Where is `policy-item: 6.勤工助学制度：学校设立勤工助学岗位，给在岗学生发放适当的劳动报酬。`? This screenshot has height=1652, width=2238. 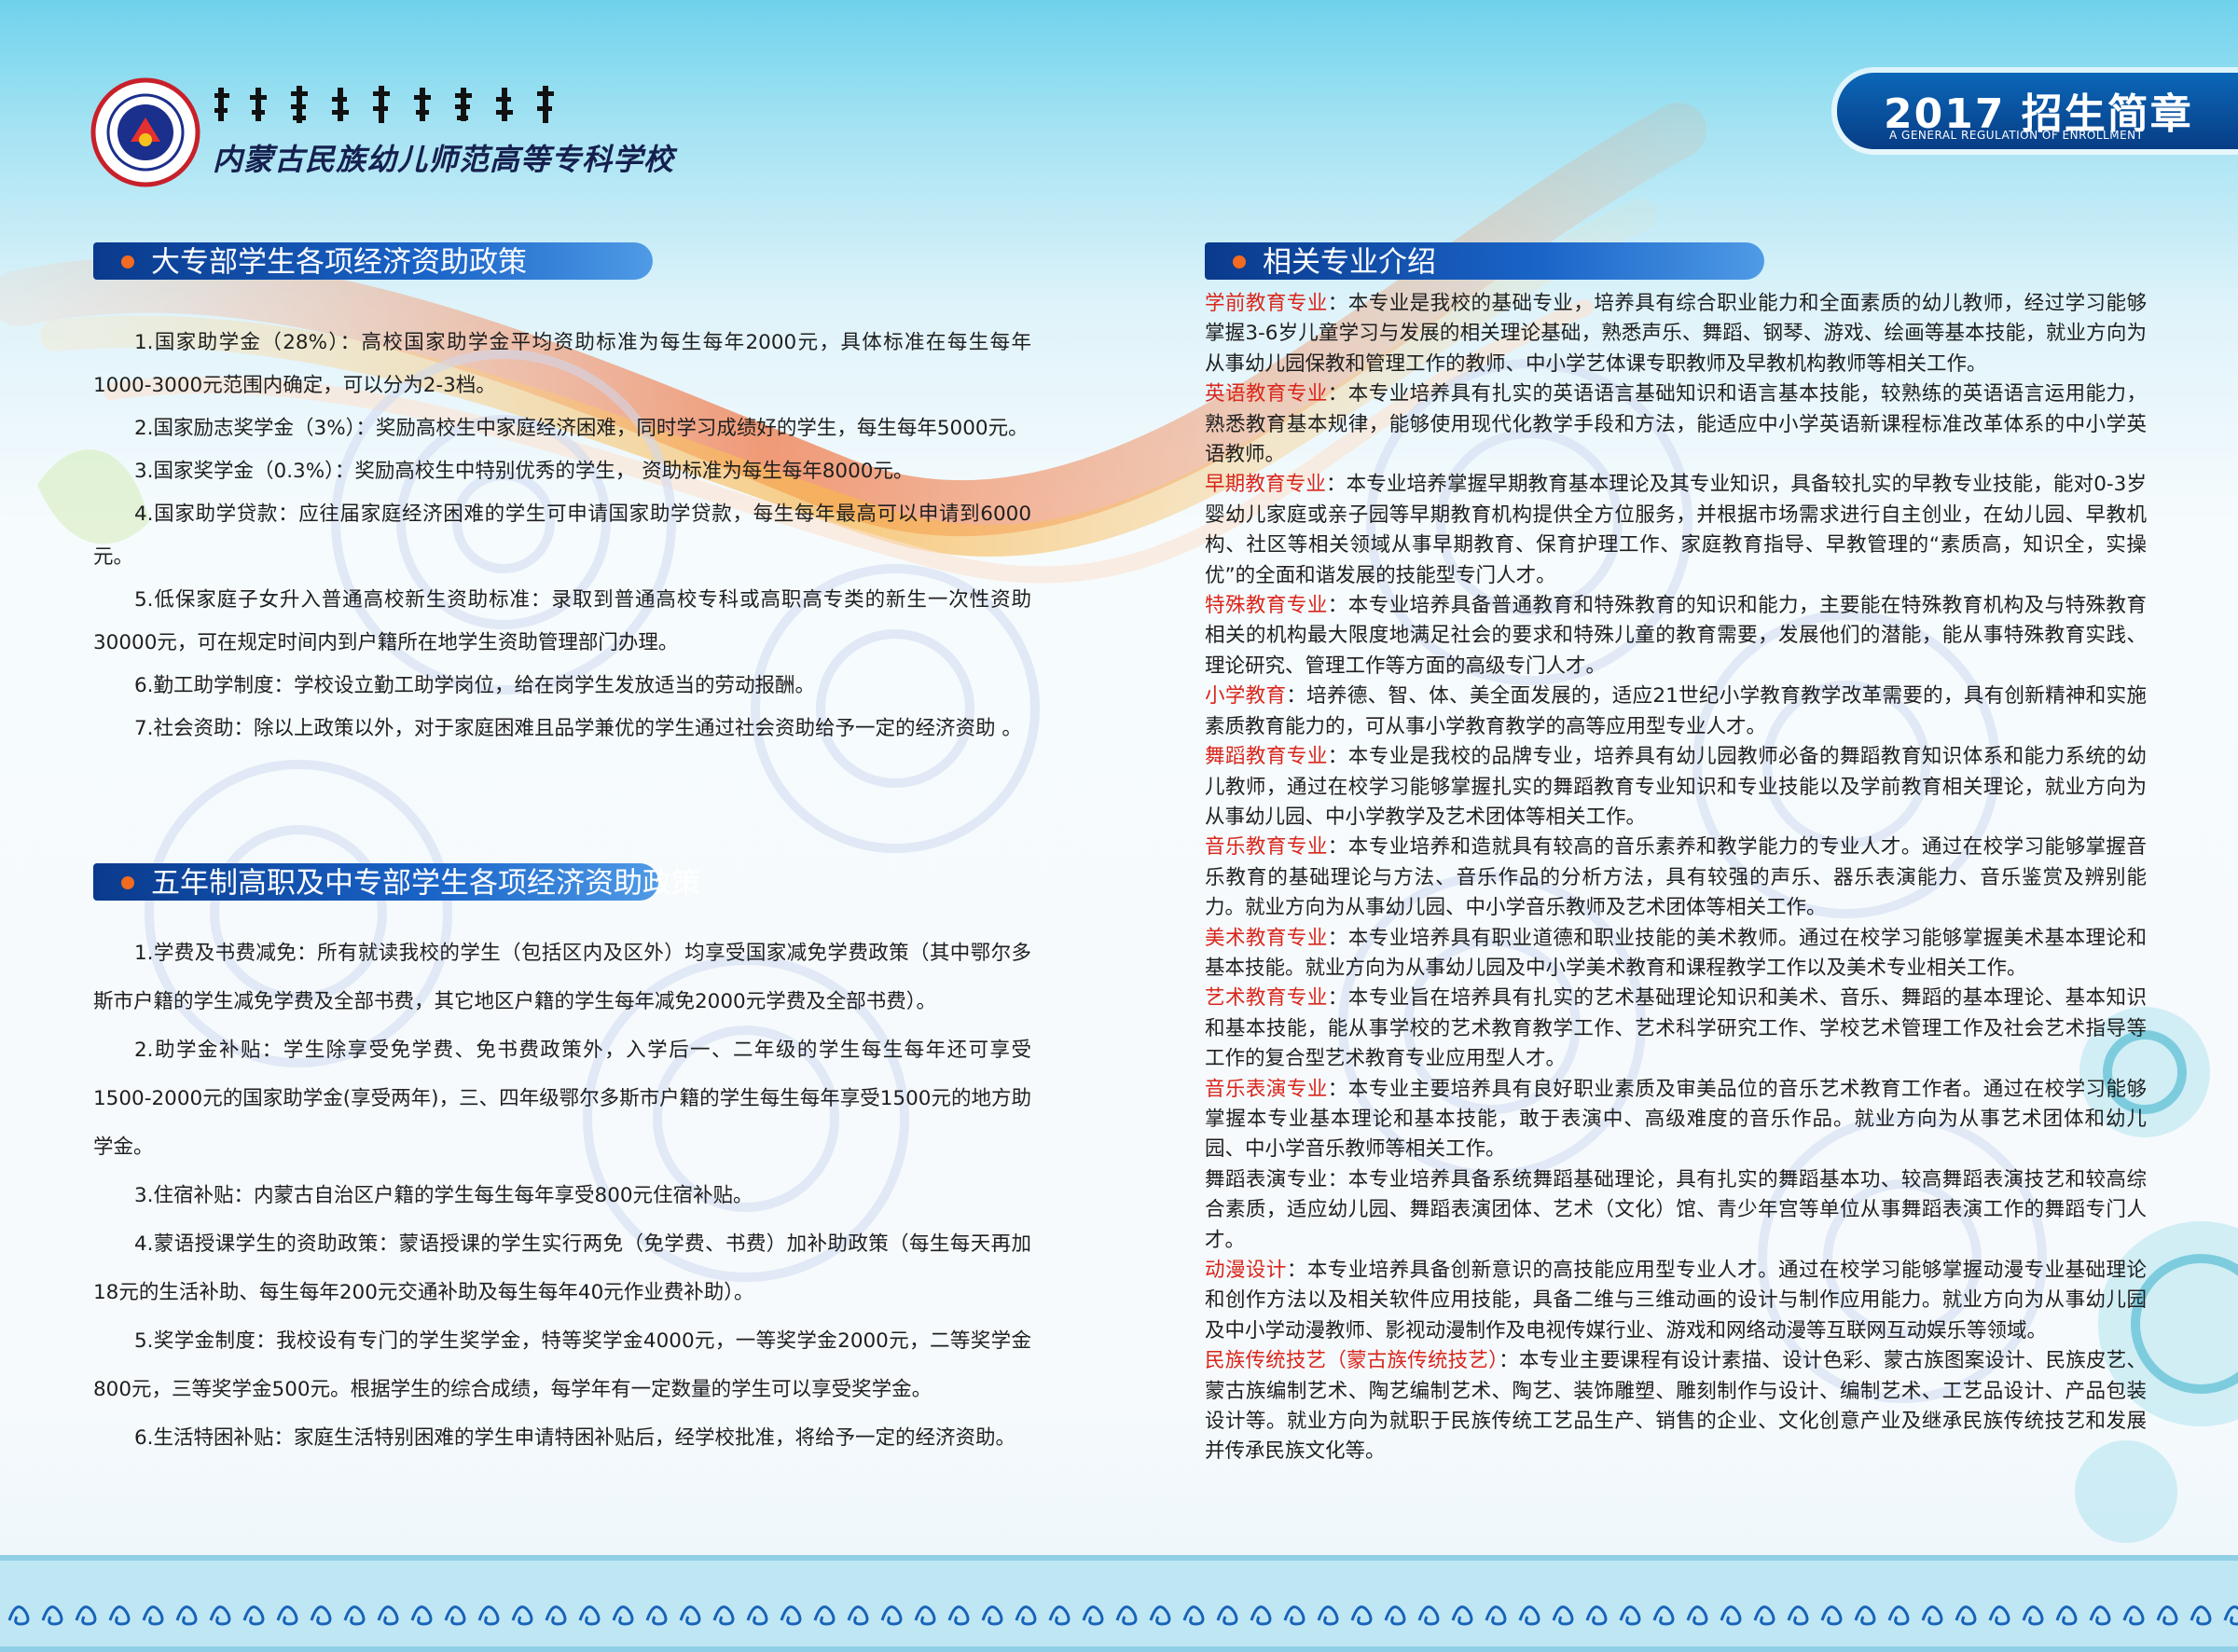 policy-item: 6.勤工助学制度：学校设立勤工助学岗位，给在岗学生发放适当的劳动报酬。 is located at coordinates (475, 685).